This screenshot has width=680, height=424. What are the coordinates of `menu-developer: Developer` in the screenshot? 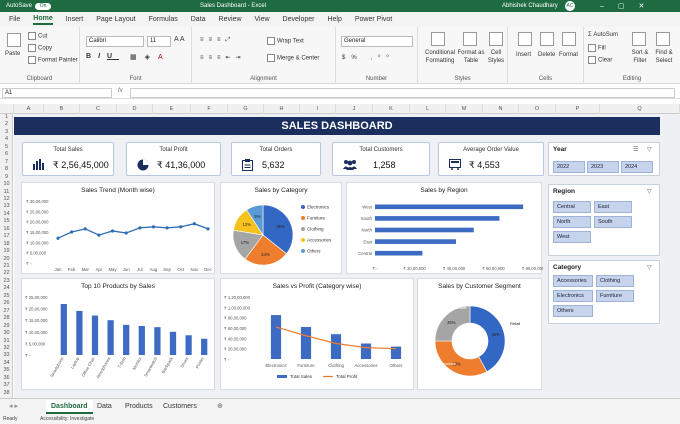 It's located at (299, 19).